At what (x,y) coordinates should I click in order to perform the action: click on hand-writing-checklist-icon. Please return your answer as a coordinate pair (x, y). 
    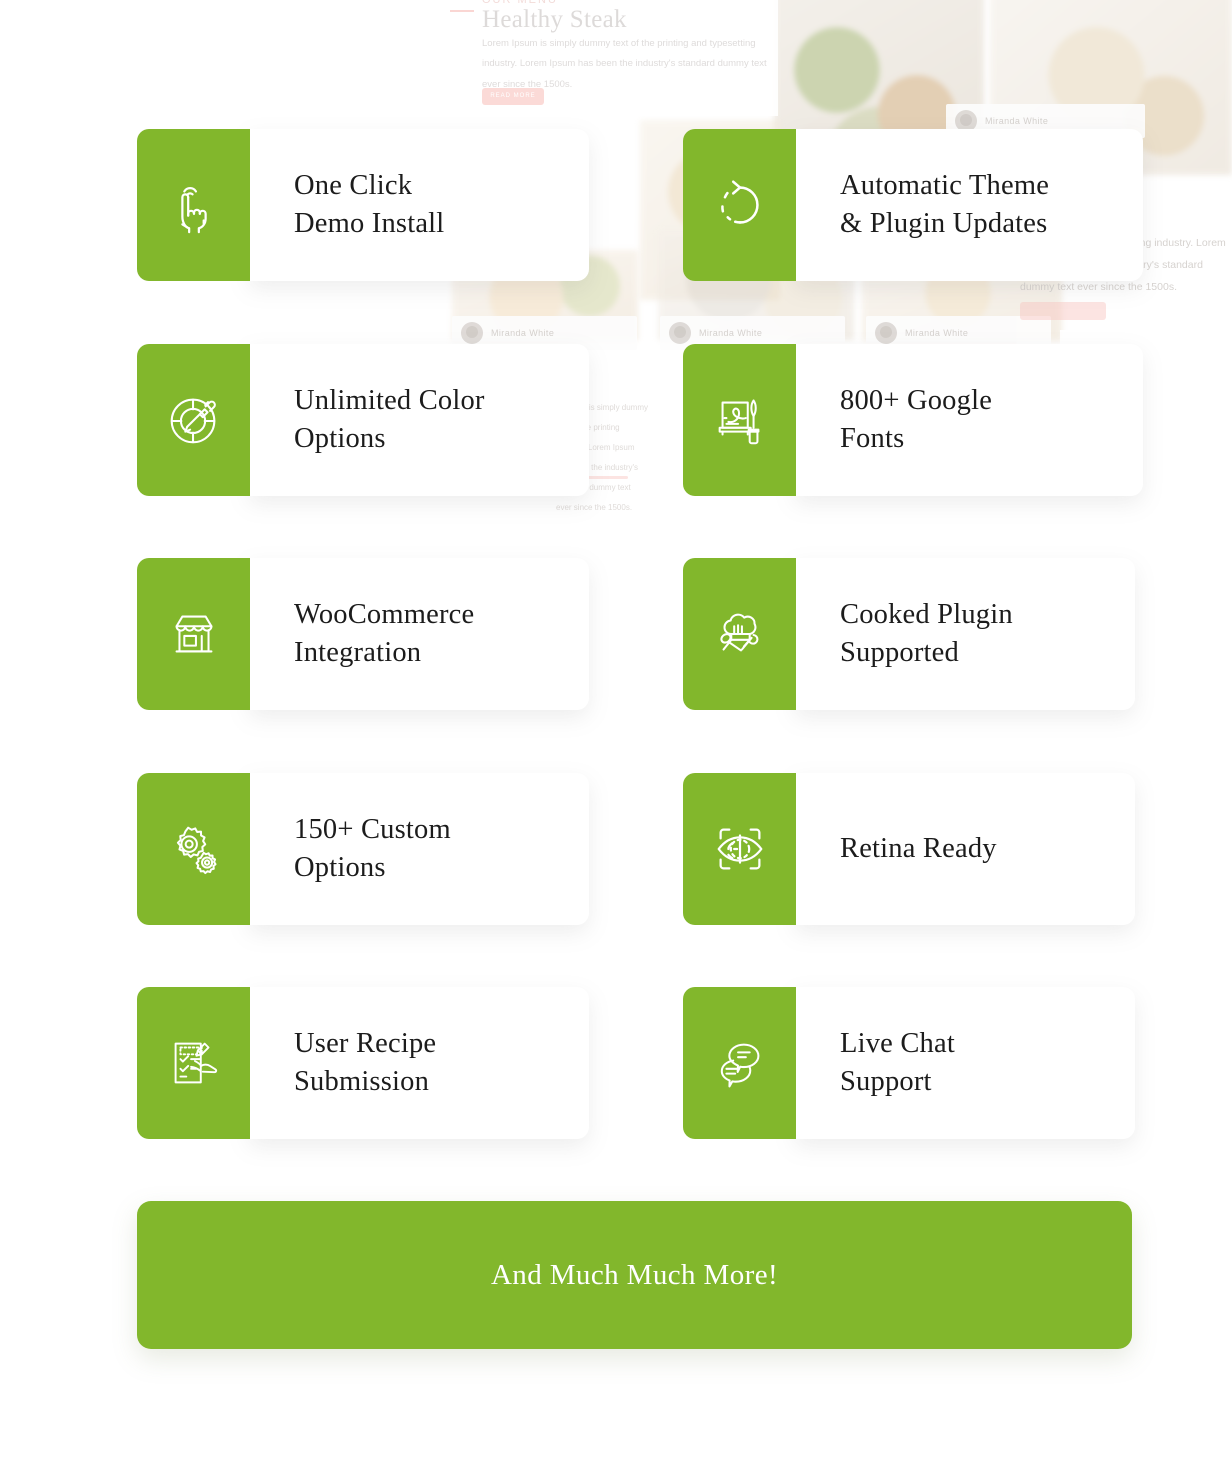
    Looking at the image, I should click on (193, 1063).